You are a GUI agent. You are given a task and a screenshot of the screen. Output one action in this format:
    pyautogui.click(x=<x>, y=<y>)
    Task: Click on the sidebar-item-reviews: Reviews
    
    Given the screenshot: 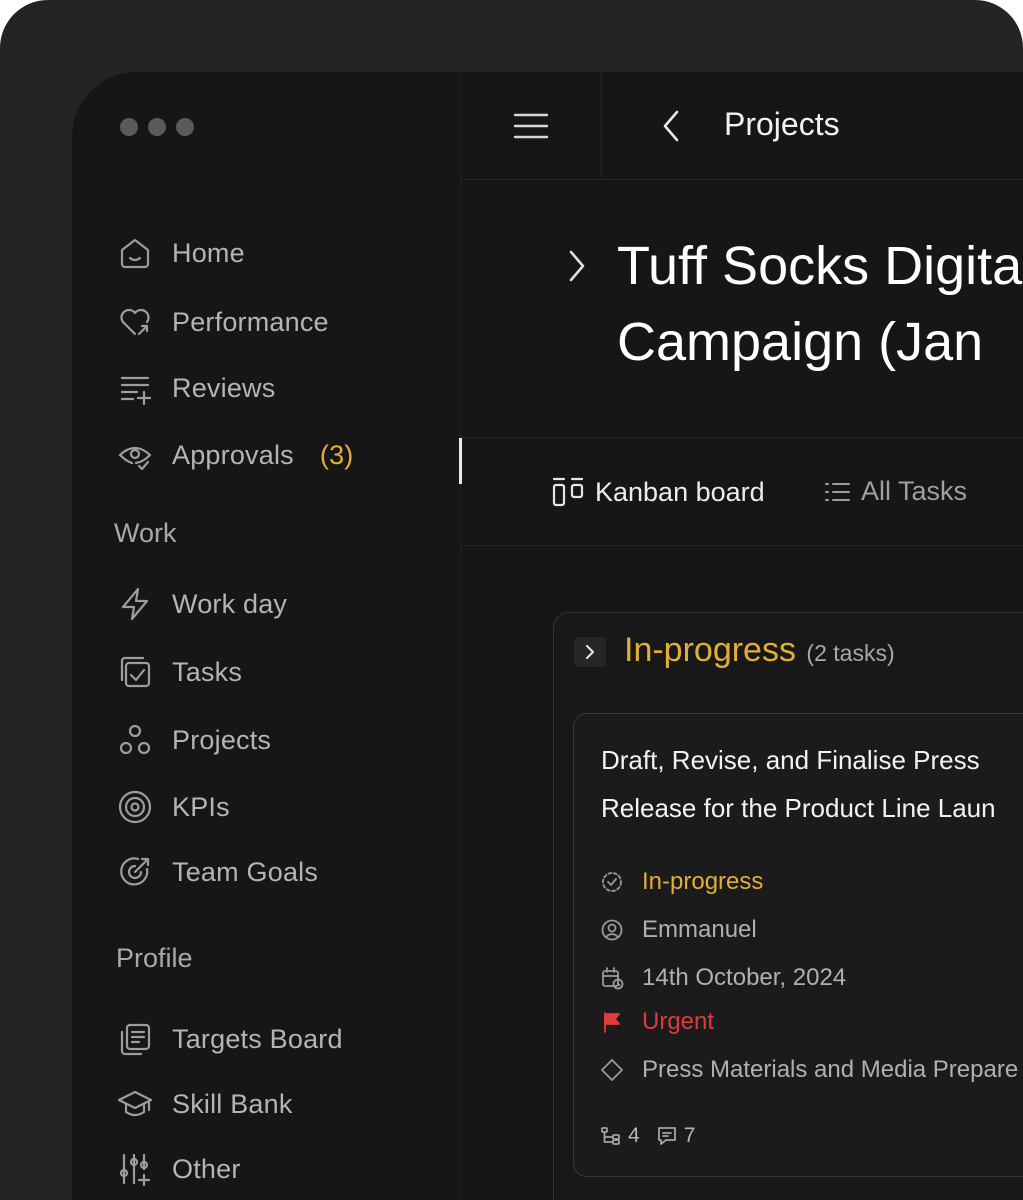 What is the action you would take?
    pyautogui.click(x=195, y=388)
    